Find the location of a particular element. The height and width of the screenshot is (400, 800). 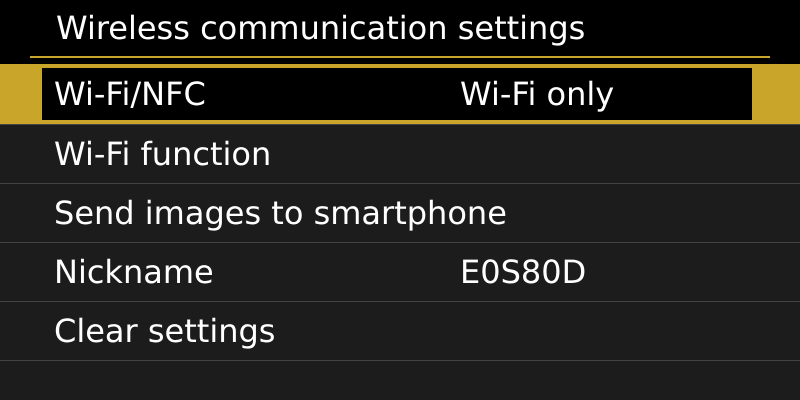

setting-value: Wi-Fi only is located at coordinates (537, 94).